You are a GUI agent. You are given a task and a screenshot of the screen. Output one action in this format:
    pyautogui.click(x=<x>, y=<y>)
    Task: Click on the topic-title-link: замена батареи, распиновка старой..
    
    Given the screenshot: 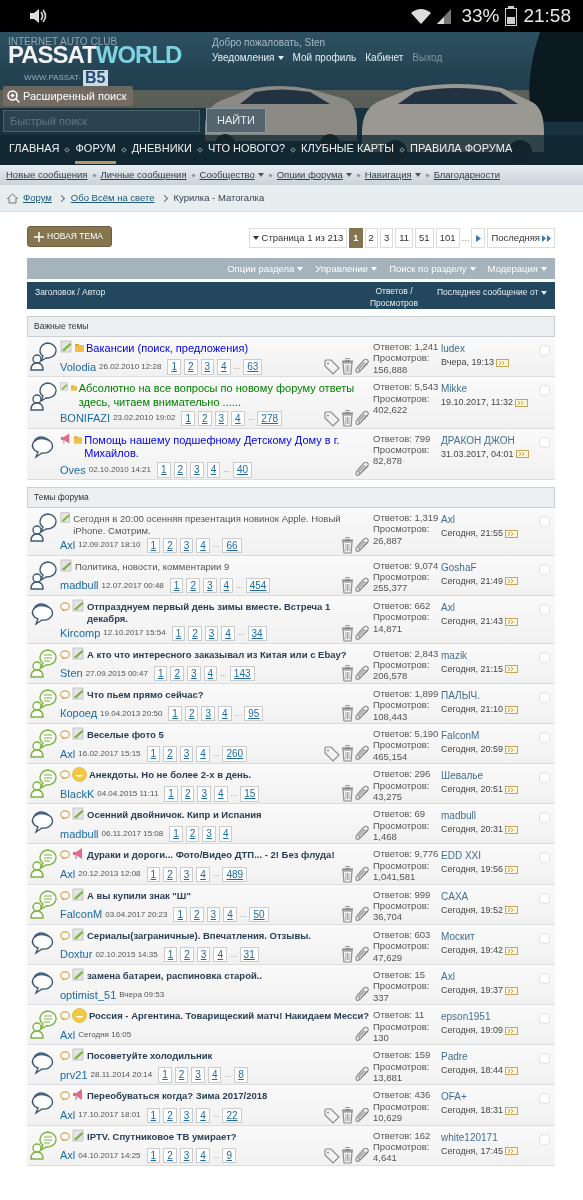 What is the action you would take?
    pyautogui.click(x=175, y=975)
    